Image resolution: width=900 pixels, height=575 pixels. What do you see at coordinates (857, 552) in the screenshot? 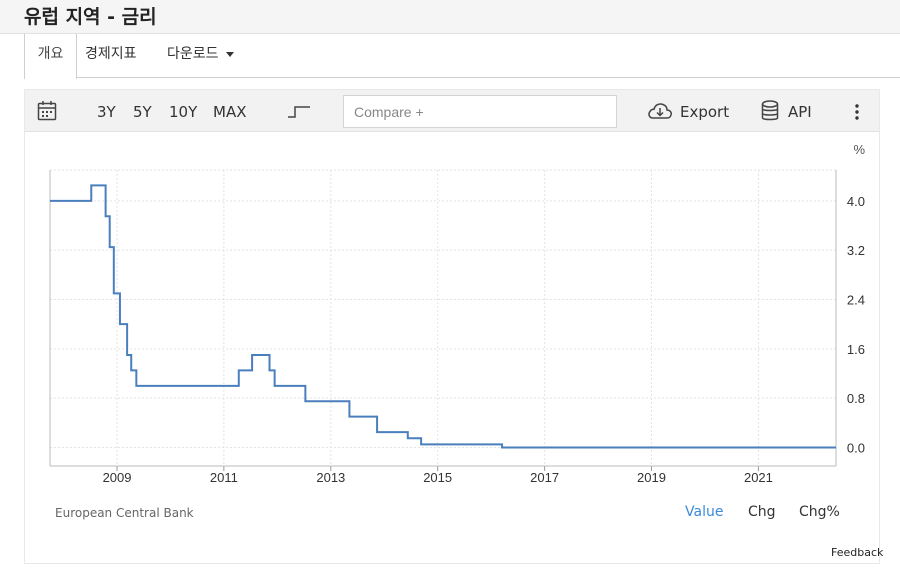
I see `feedback-link: Feedback` at bounding box center [857, 552].